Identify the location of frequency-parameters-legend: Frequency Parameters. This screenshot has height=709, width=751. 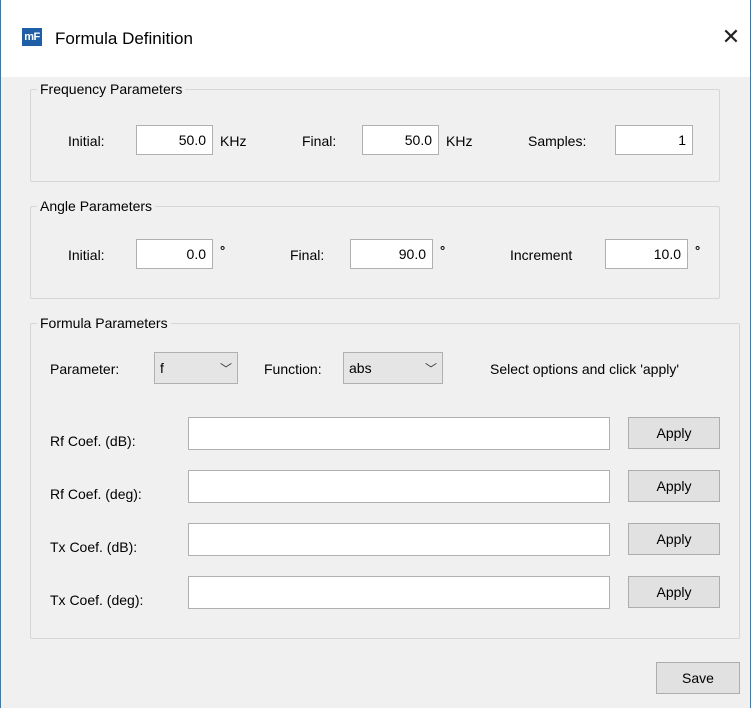
(111, 89).